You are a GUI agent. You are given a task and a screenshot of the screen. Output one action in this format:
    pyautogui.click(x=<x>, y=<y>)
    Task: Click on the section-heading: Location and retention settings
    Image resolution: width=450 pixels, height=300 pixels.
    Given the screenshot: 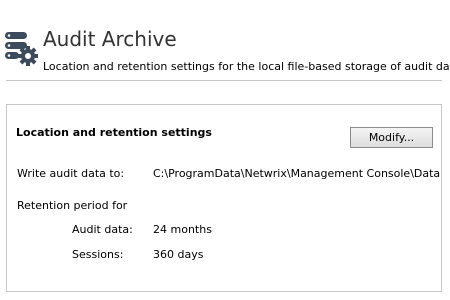 What is the action you would take?
    pyautogui.click(x=114, y=132)
    